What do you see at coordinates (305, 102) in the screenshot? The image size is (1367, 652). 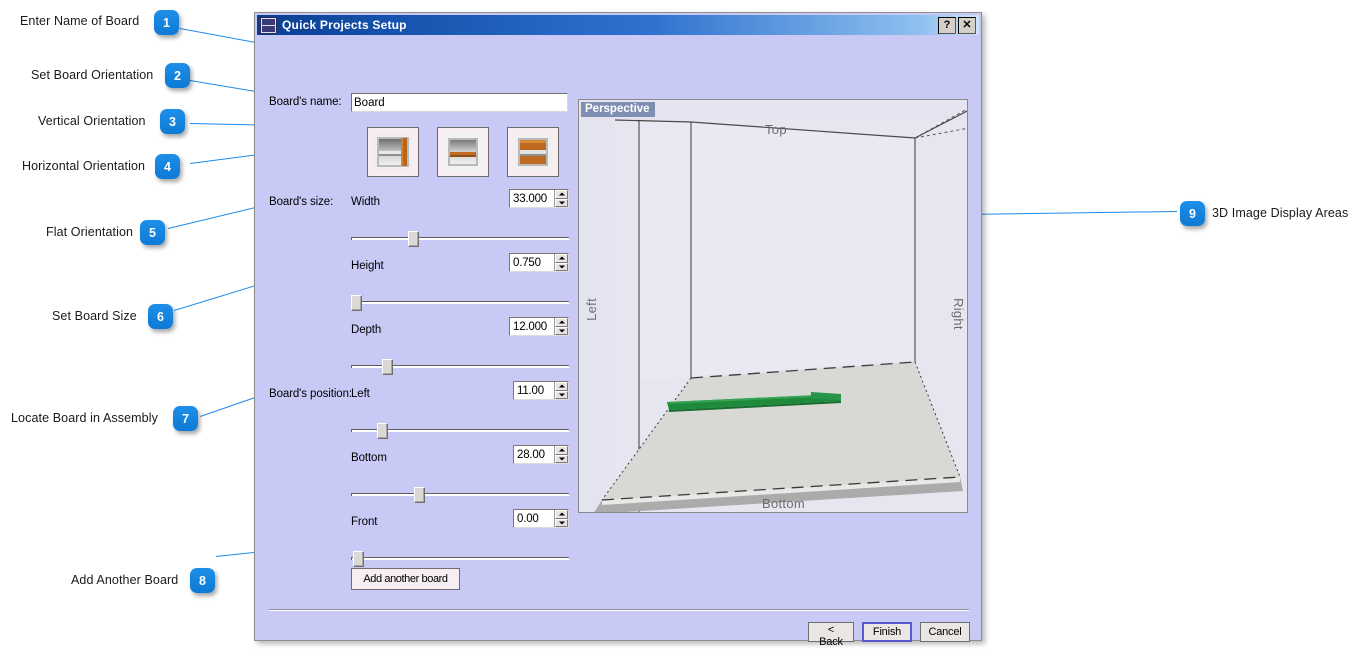 I see `board-name-label: Board's name:` at bounding box center [305, 102].